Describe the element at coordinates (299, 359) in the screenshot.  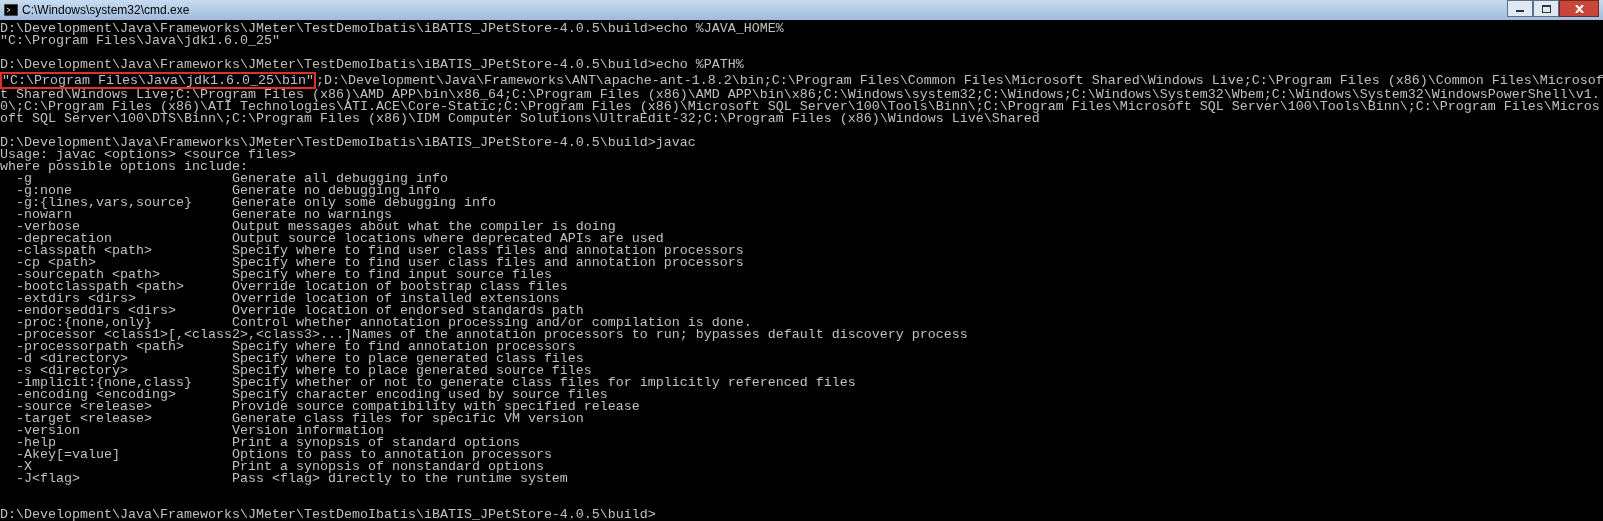
I see `console-line: -d <directory> Specify where to place generated class files` at that location.